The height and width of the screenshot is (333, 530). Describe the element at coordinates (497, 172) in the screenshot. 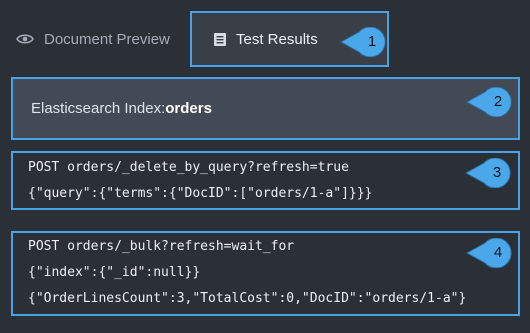

I see `callout-3-number: 3` at that location.